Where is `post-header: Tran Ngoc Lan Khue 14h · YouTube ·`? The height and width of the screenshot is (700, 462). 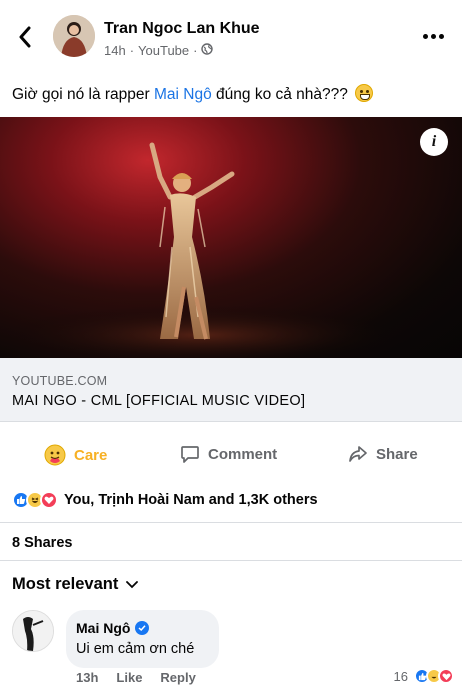
post-header: Tran Ngoc Lan Khue 14h · YouTube · is located at coordinates (231, 37).